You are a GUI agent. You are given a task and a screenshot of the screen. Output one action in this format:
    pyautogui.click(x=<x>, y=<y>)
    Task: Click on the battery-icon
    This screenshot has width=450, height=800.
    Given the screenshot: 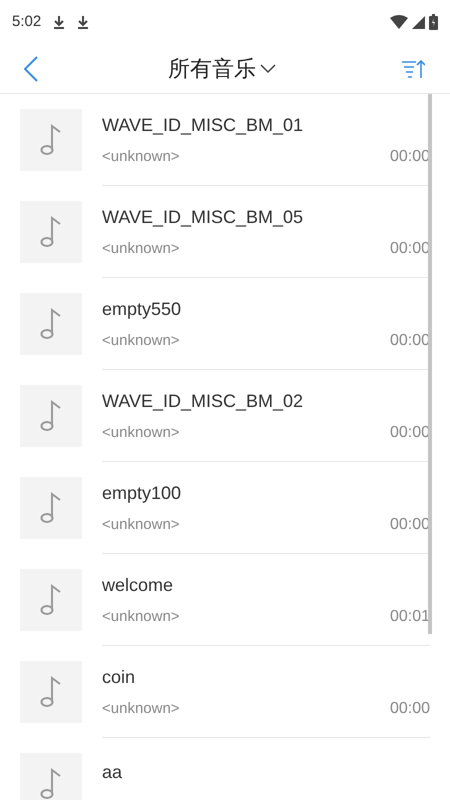 What is the action you would take?
    pyautogui.click(x=433, y=22)
    